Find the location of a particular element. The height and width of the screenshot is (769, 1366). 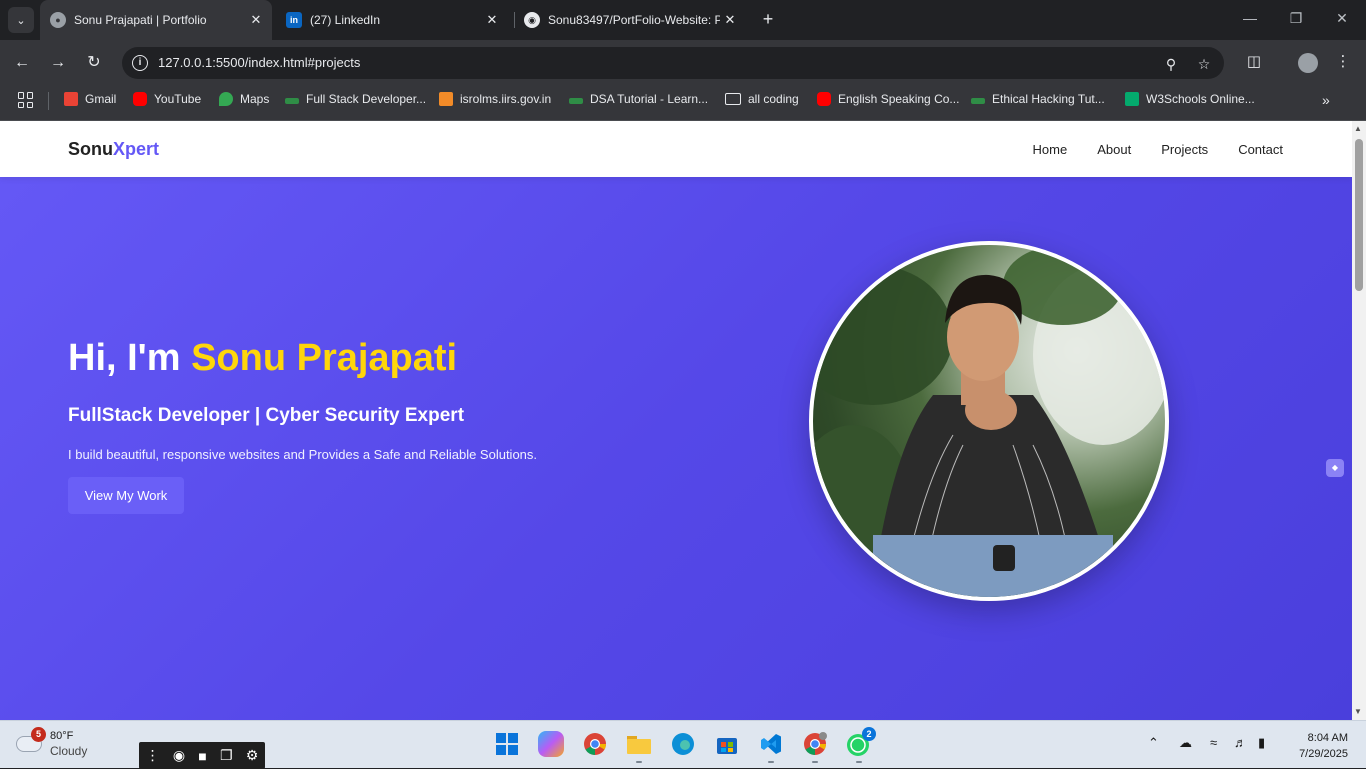

page-scrollbar: ▲ ▼ is located at coordinates (1359, 420).